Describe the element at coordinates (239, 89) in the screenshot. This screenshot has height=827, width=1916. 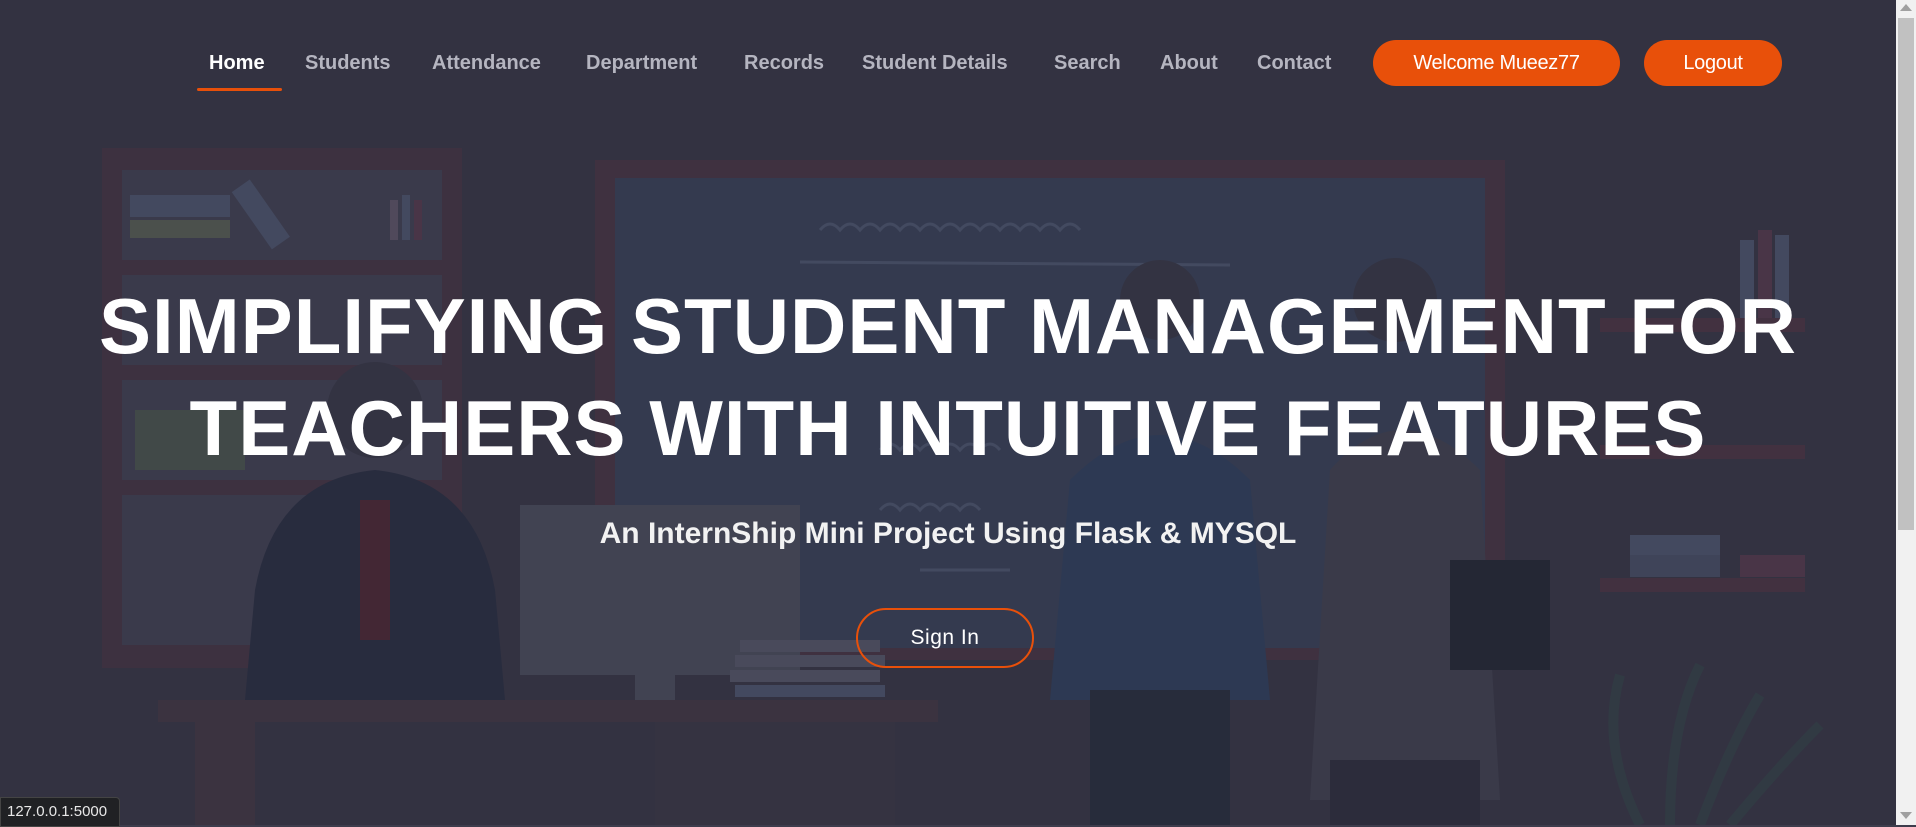
I see `nav-active-underline` at that location.